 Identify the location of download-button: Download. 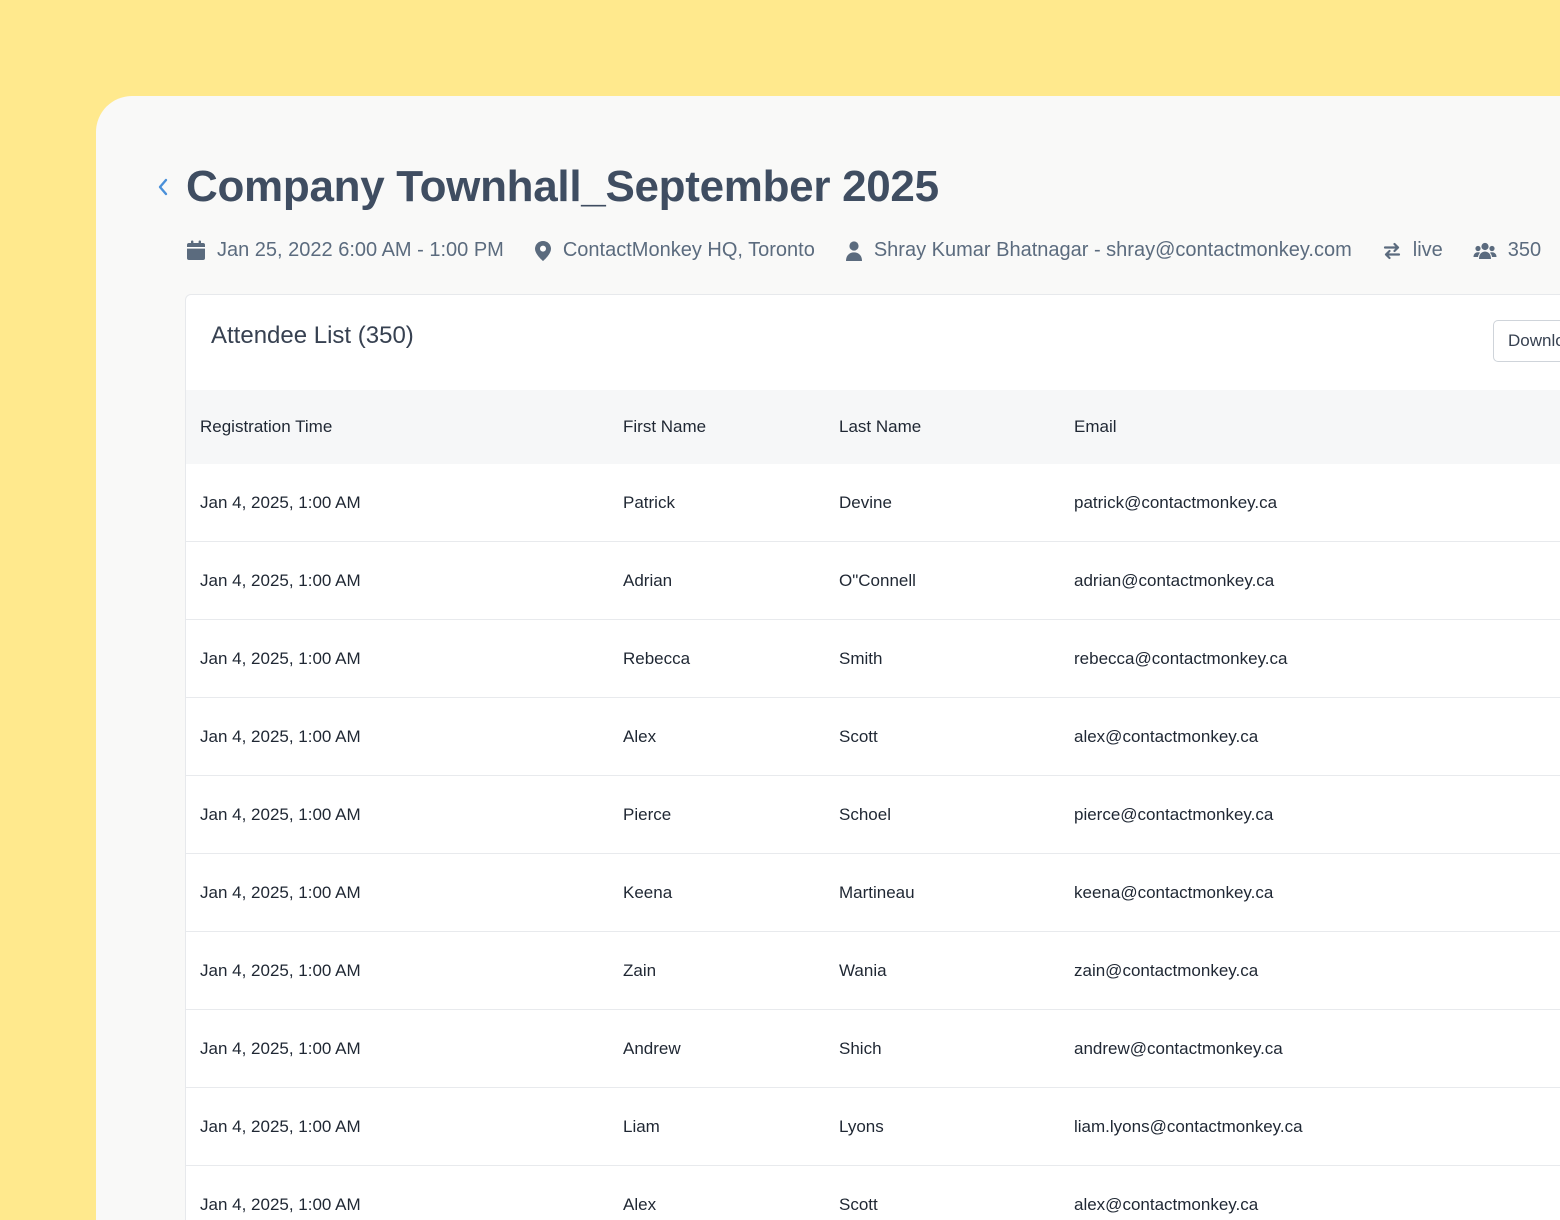
(1526, 341).